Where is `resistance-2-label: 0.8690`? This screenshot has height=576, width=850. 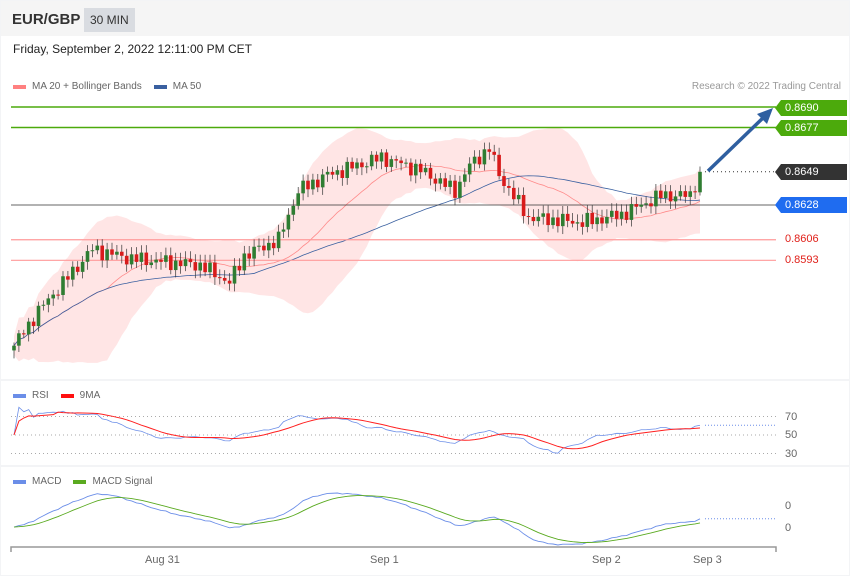
resistance-2-label: 0.8690 is located at coordinates (811, 108).